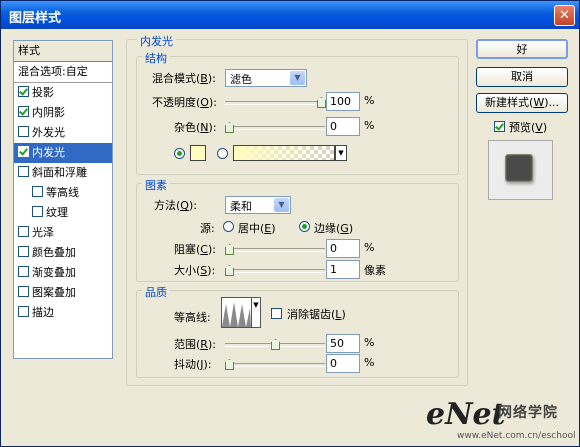 This screenshot has width=580, height=447. Describe the element at coordinates (266, 78) in the screenshot. I see `blend-mode-select: 滤色 ▼` at that location.